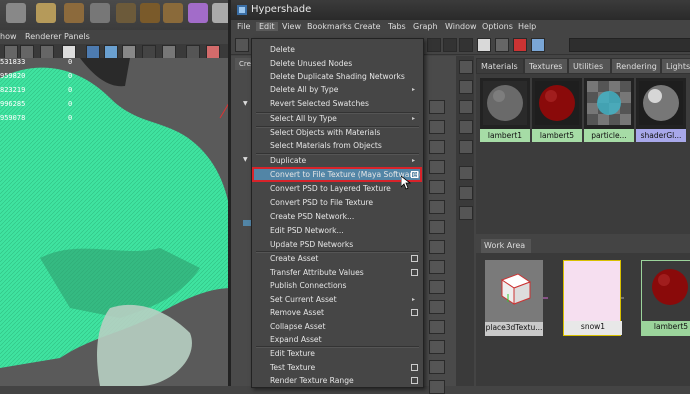  What do you see at coordinates (367, 26) in the screenshot?
I see `menu-create: Create` at bounding box center [367, 26].